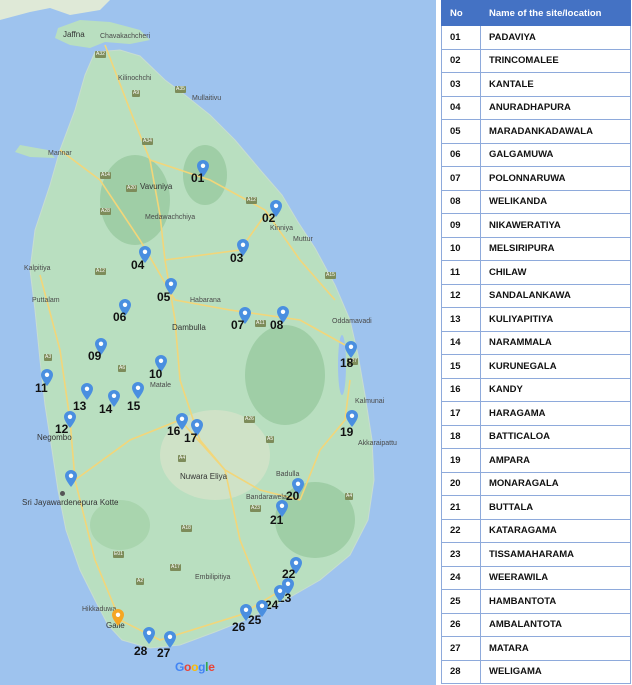 The width and height of the screenshot is (632, 685). Describe the element at coordinates (461, 460) in the screenshot. I see `site-number: 19` at that location.